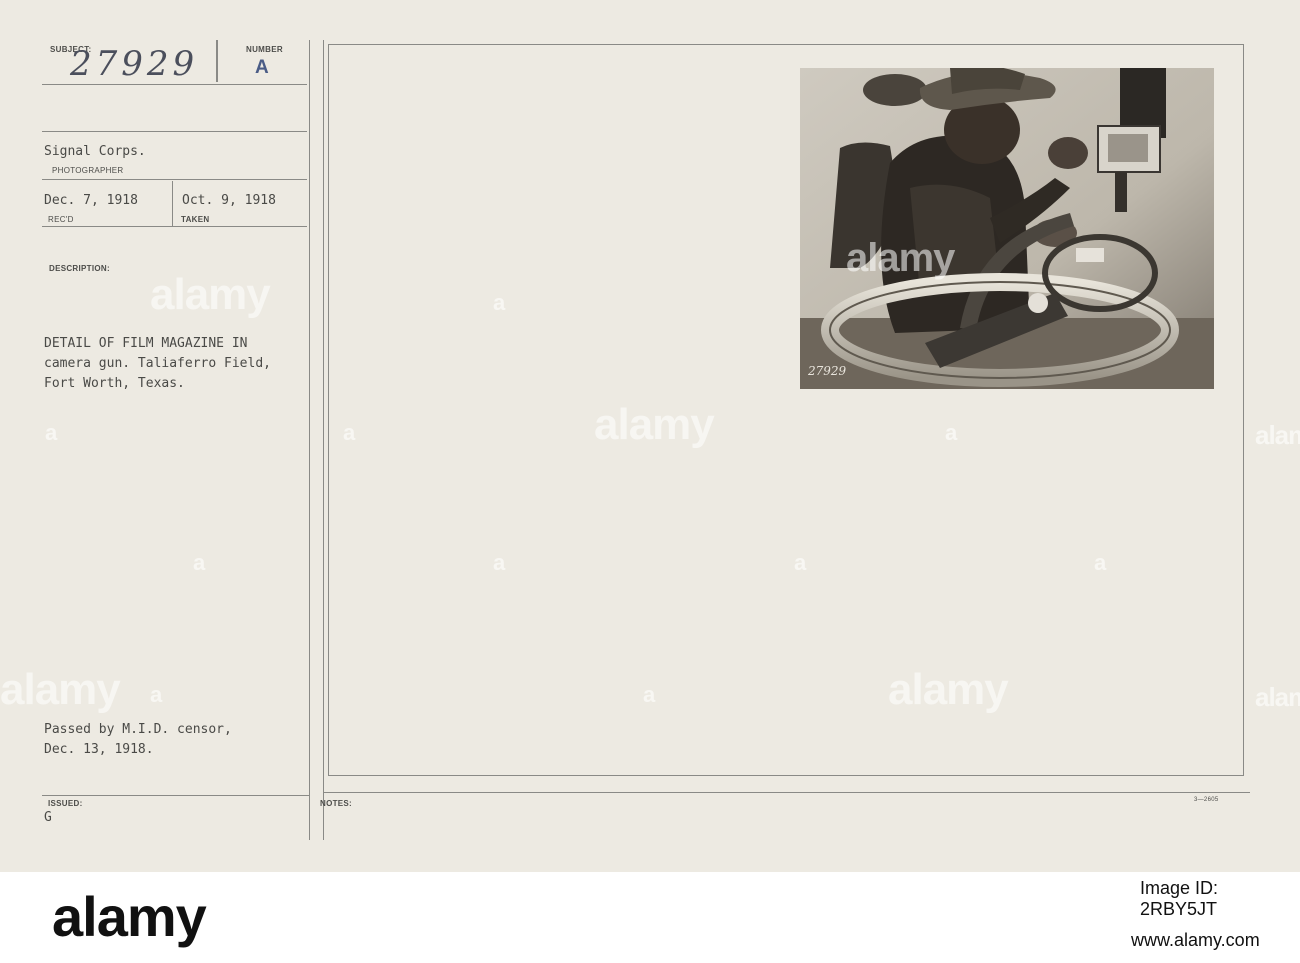  I want to click on description-label: DESCRIPTION:, so click(79, 268).